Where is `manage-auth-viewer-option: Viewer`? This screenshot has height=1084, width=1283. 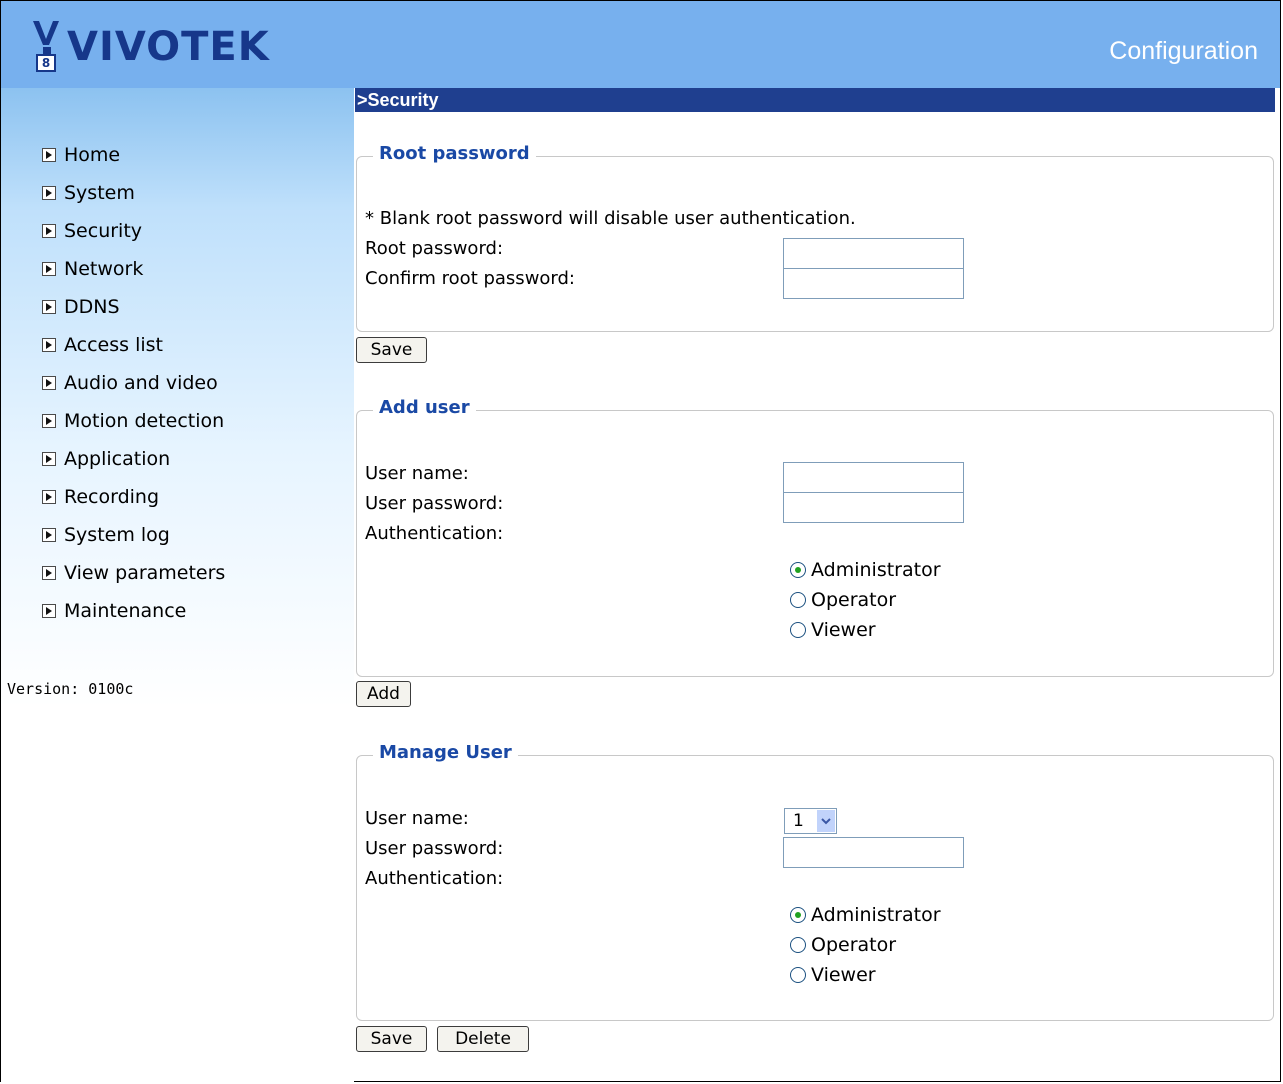 manage-auth-viewer-option: Viewer is located at coordinates (833, 975).